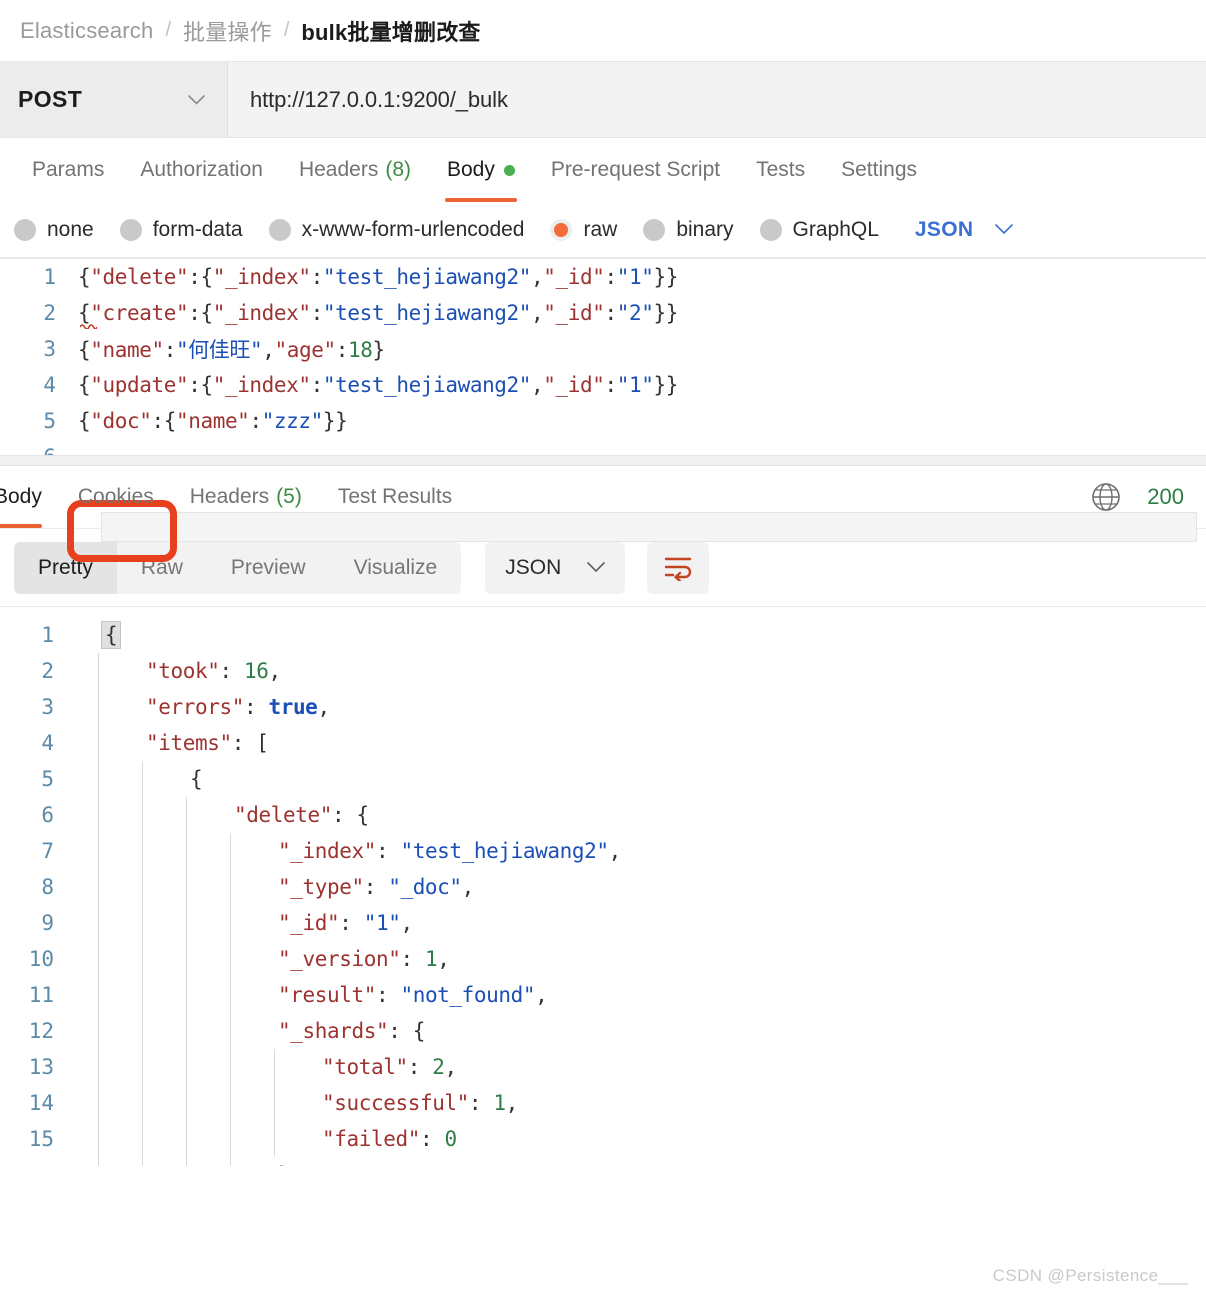 This screenshot has width=1206, height=1296. Describe the element at coordinates (116, 497) in the screenshot. I see `response-tab-cookies: Cookies` at that location.